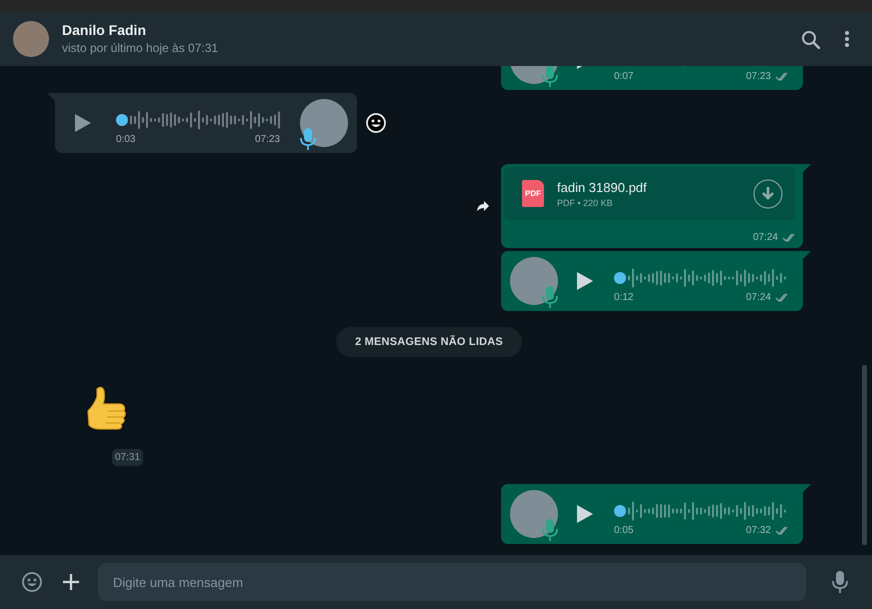 The height and width of the screenshot is (609, 872). Describe the element at coordinates (429, 342) in the screenshot. I see `unread-messages-banner: 2 MENSAGENS NÃO LIDAS` at that location.